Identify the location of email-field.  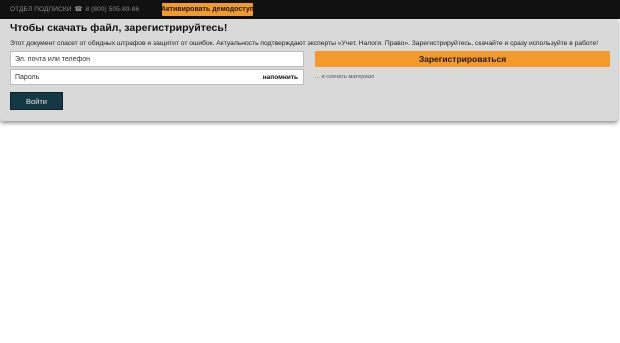
(157, 59).